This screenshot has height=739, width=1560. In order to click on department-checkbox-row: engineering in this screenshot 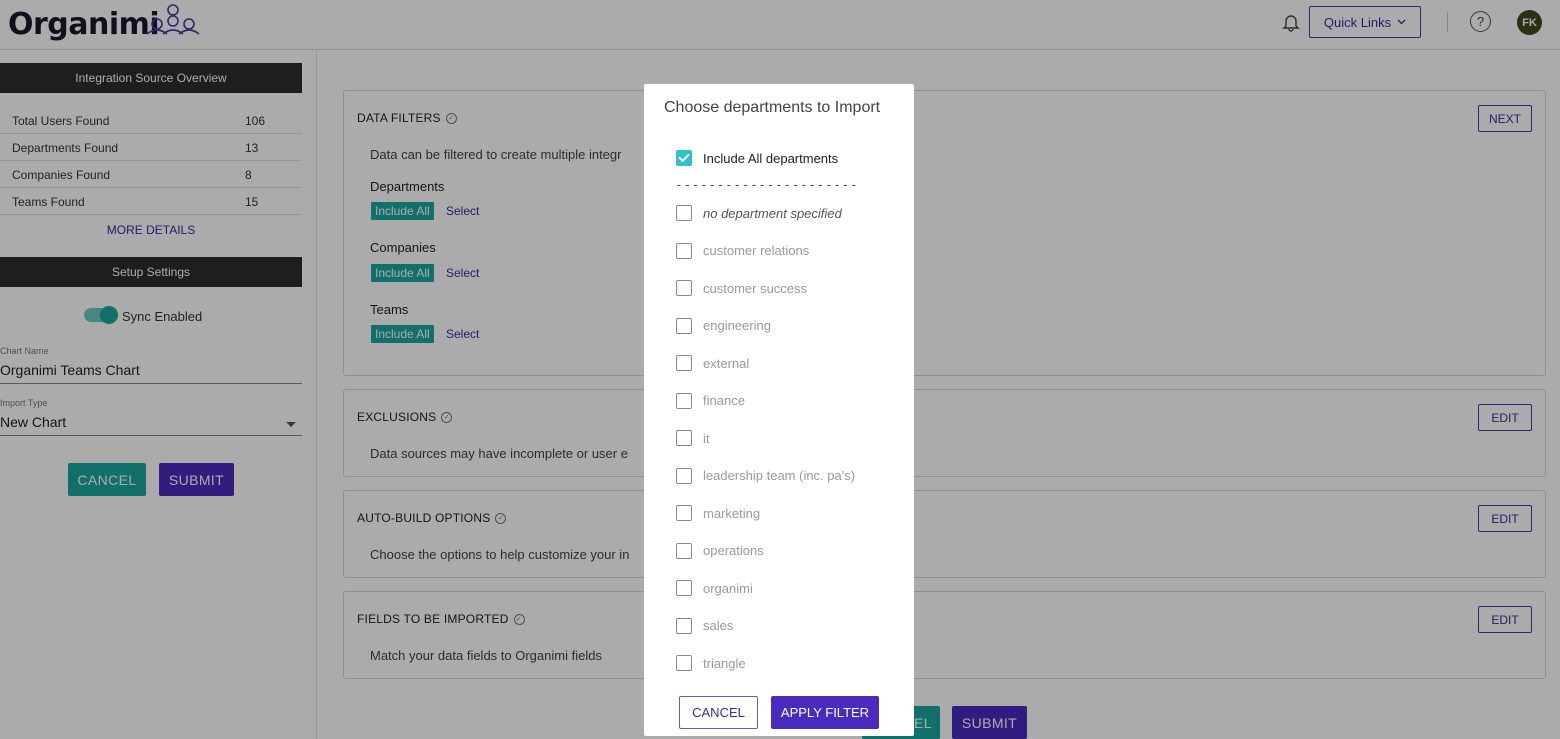, I will do `click(723, 325)`.